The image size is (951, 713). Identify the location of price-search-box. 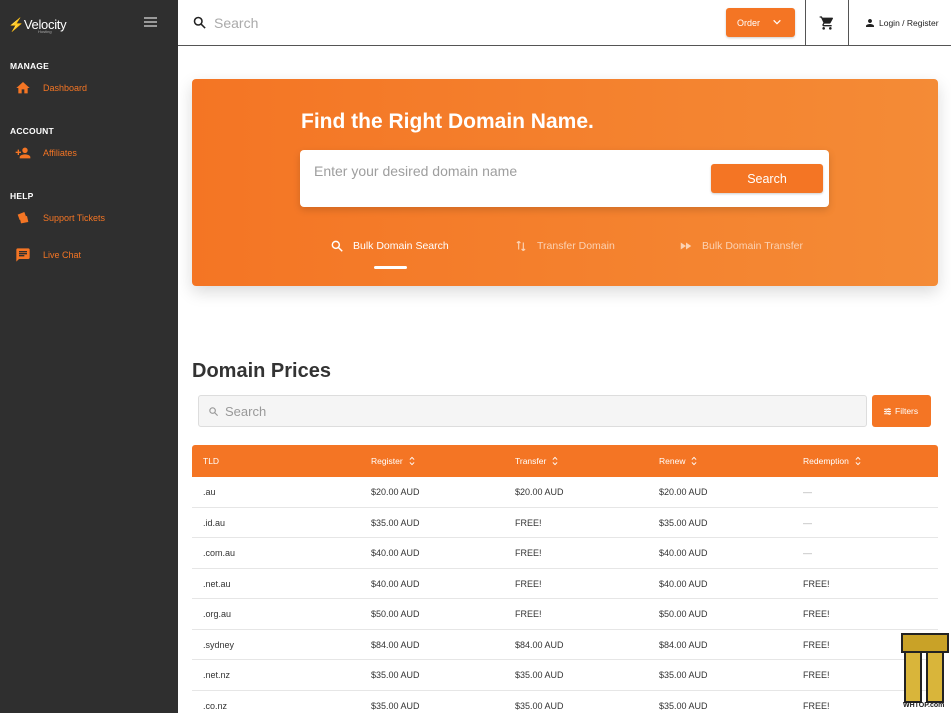
(532, 411).